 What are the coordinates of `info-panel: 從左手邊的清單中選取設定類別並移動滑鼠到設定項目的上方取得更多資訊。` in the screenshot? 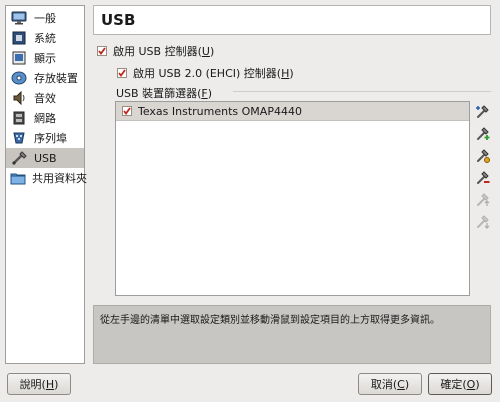 It's located at (292, 334).